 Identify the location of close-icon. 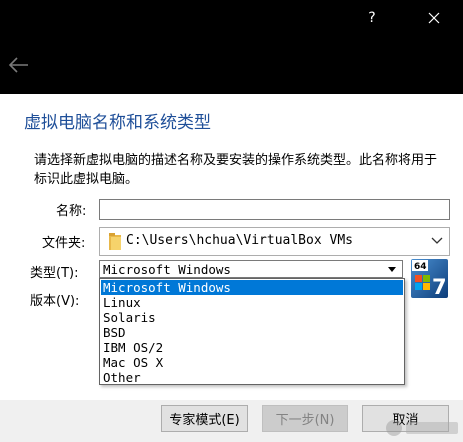
(434, 18).